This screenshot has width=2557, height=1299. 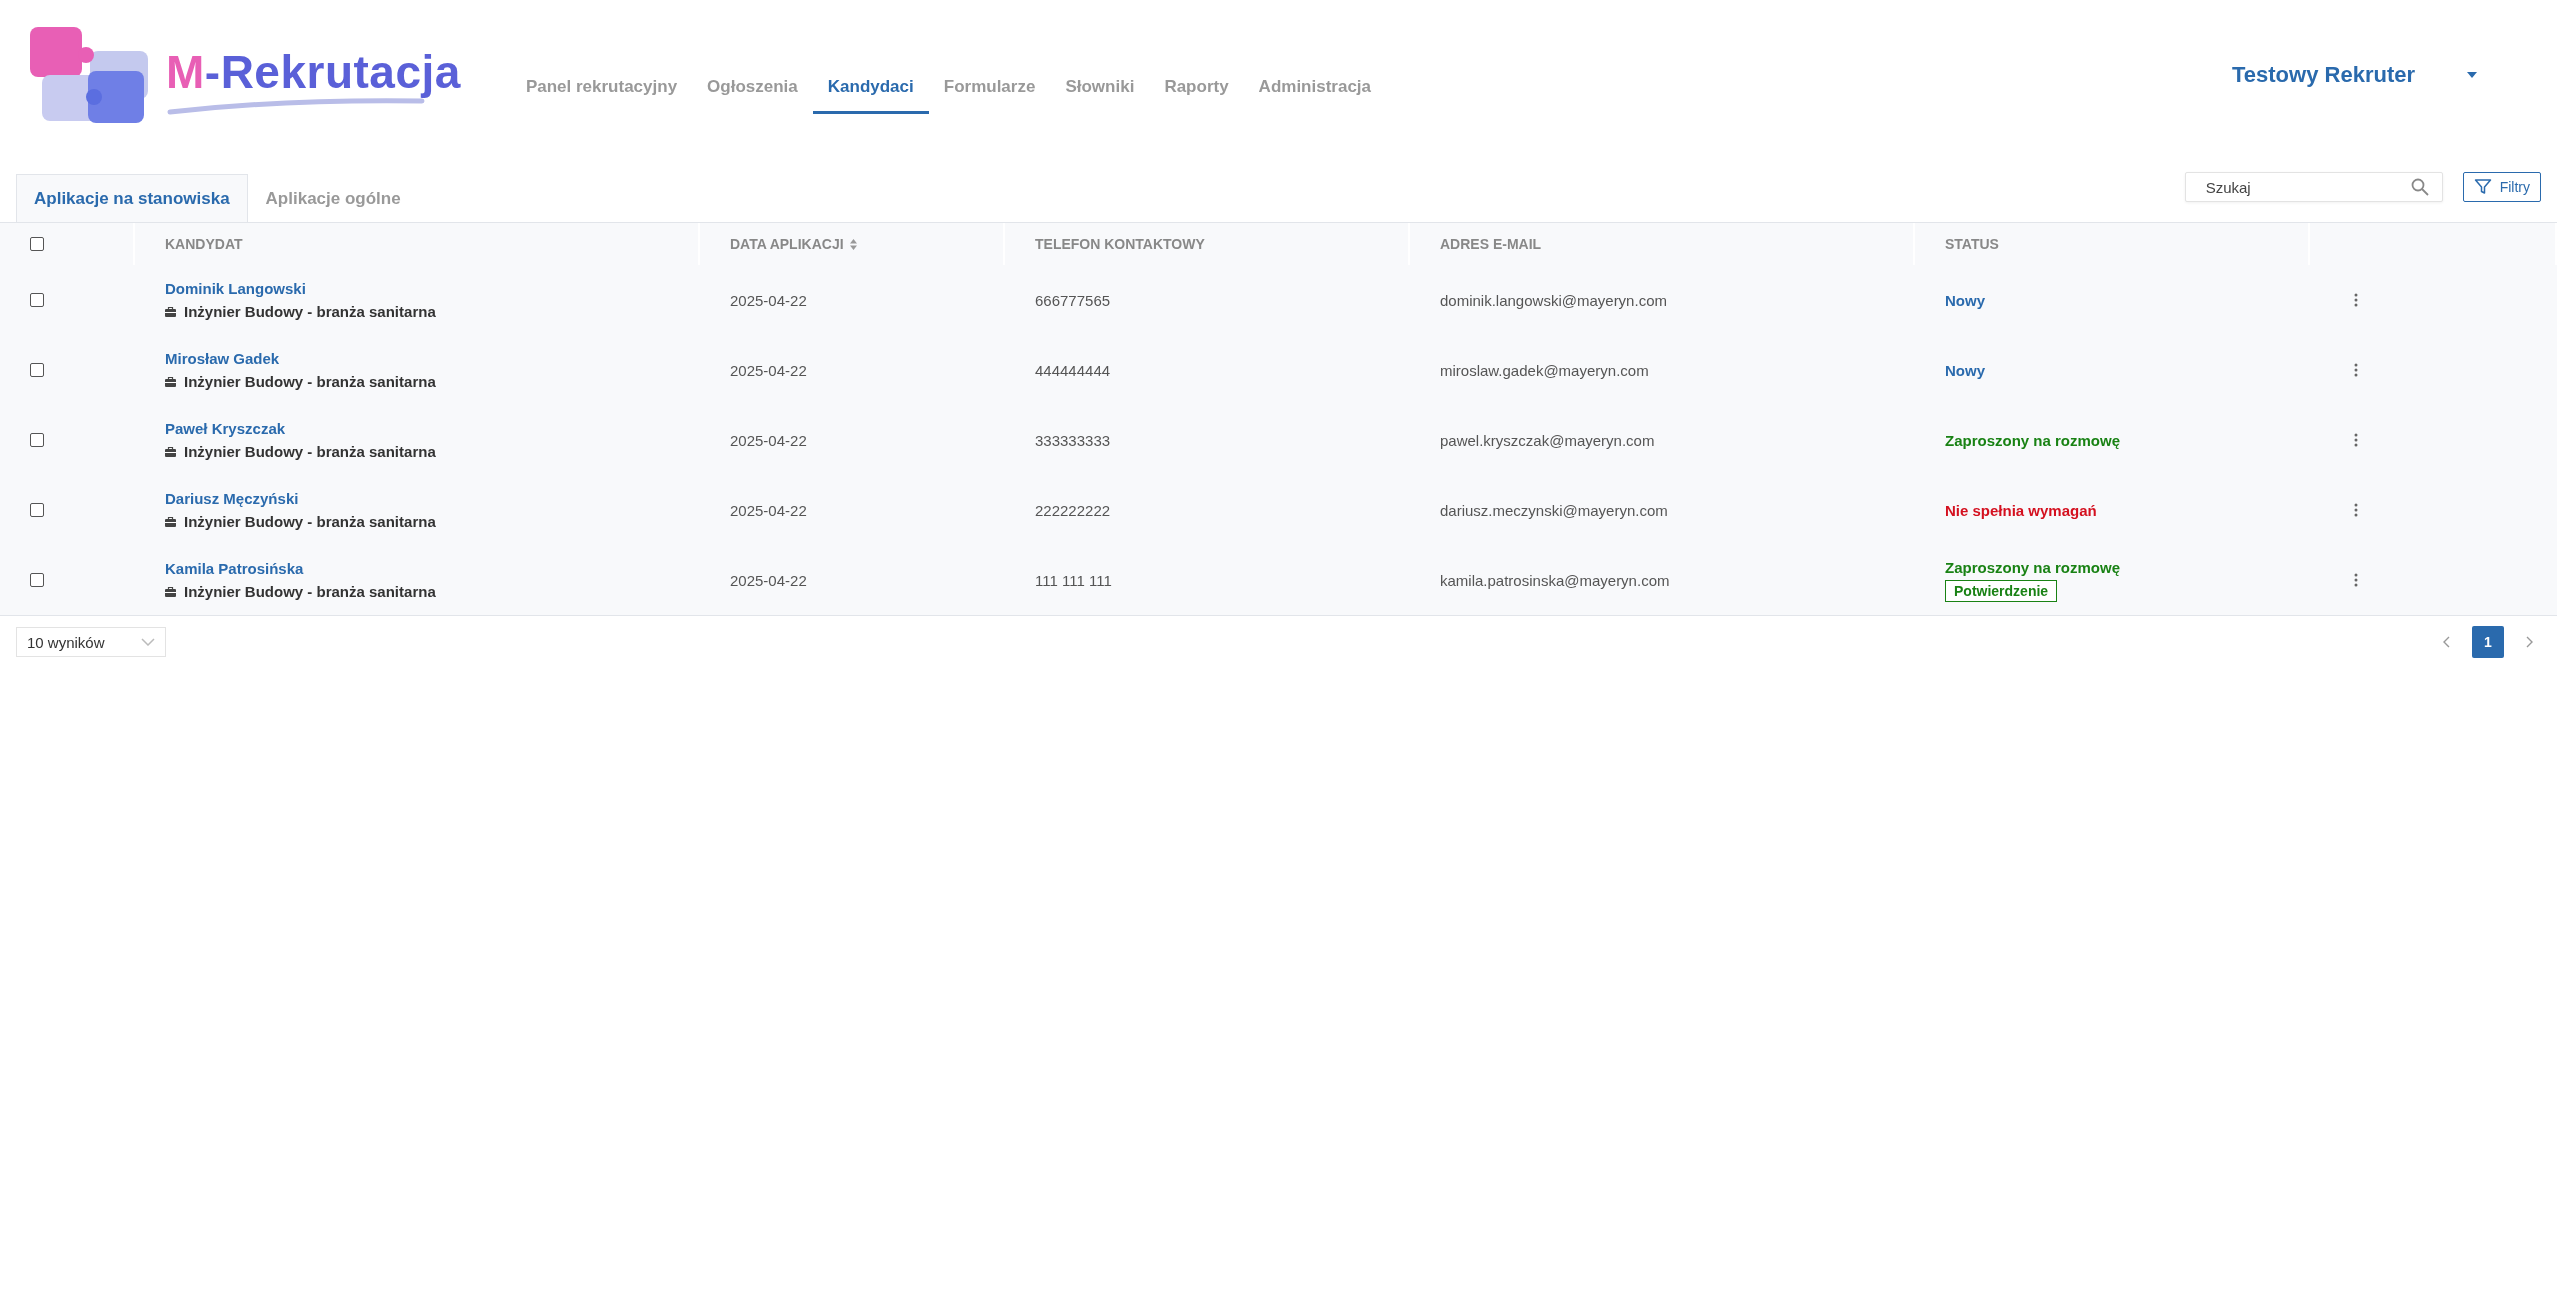 What do you see at coordinates (2488, 642) in the screenshot?
I see `page-button: 1` at bounding box center [2488, 642].